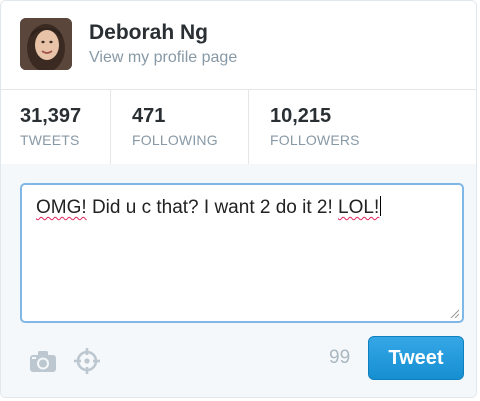  I want to click on view-profile-link: View my profile page, so click(163, 58).